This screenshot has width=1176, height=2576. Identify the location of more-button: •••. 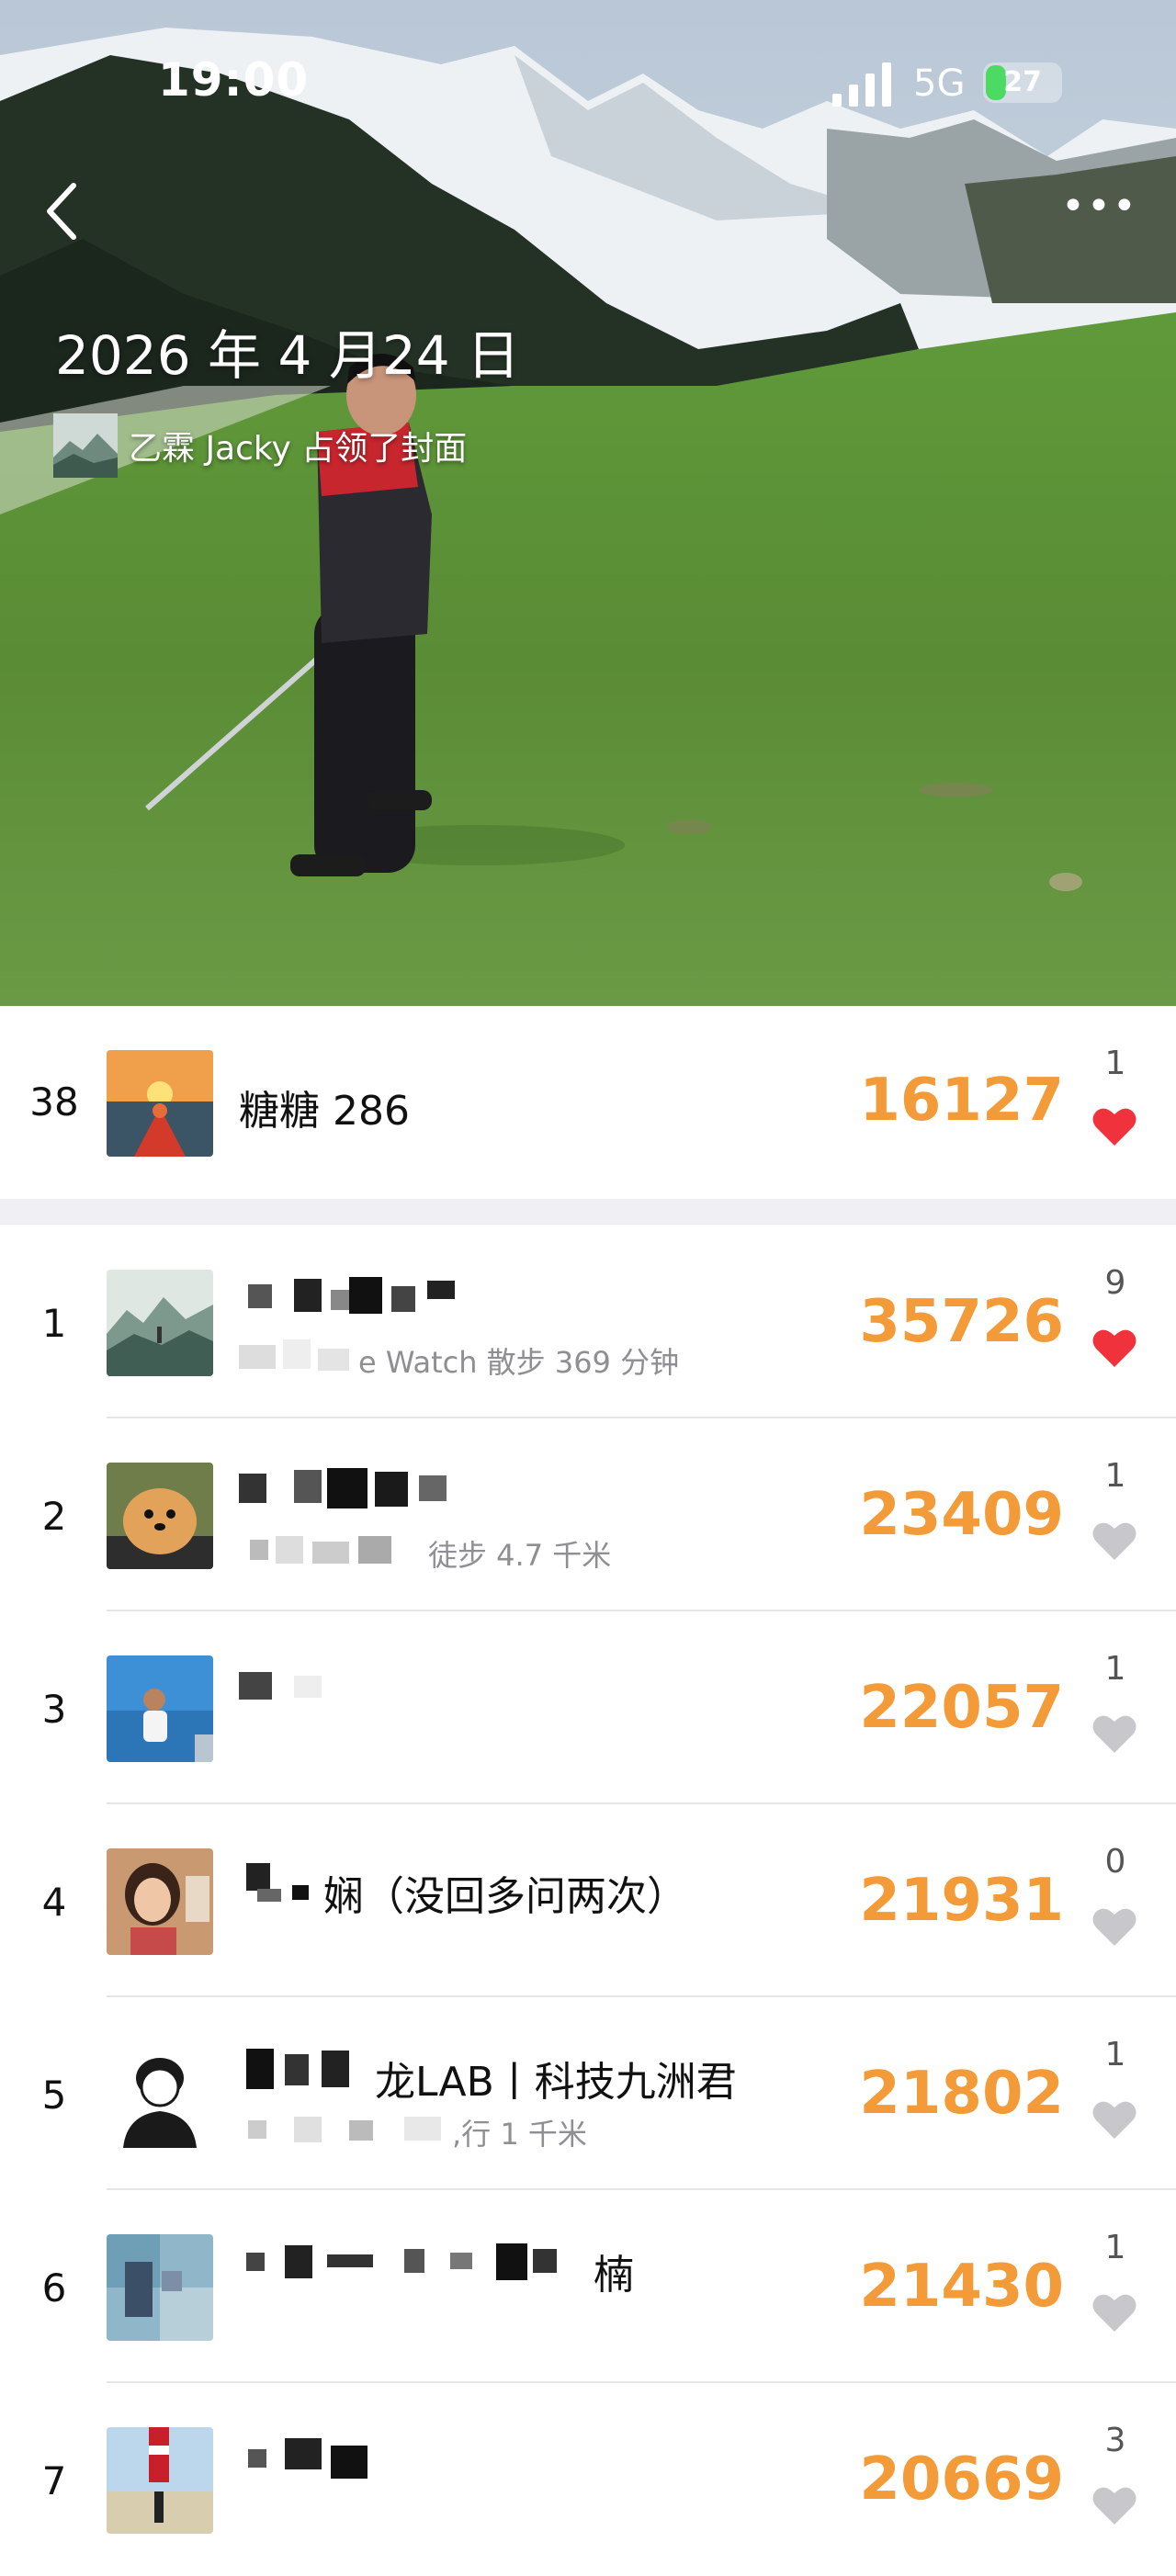
(1098, 206).